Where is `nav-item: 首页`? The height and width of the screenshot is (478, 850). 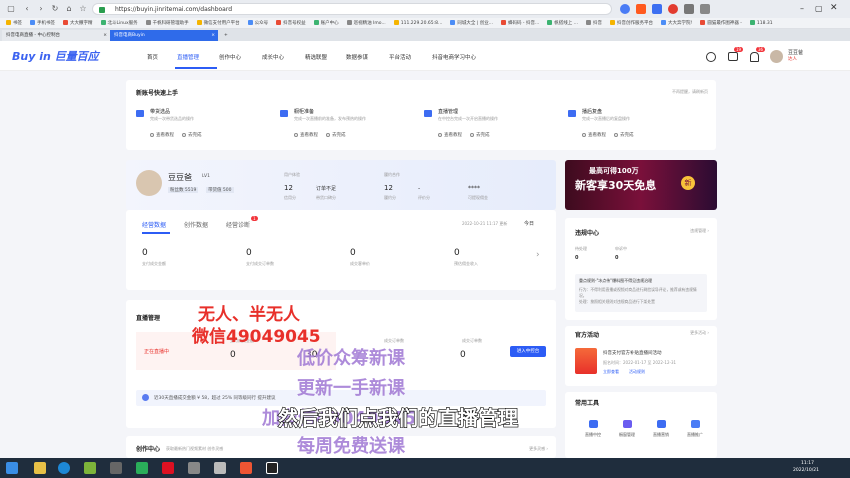
nav-item: 首页 is located at coordinates (152, 57).